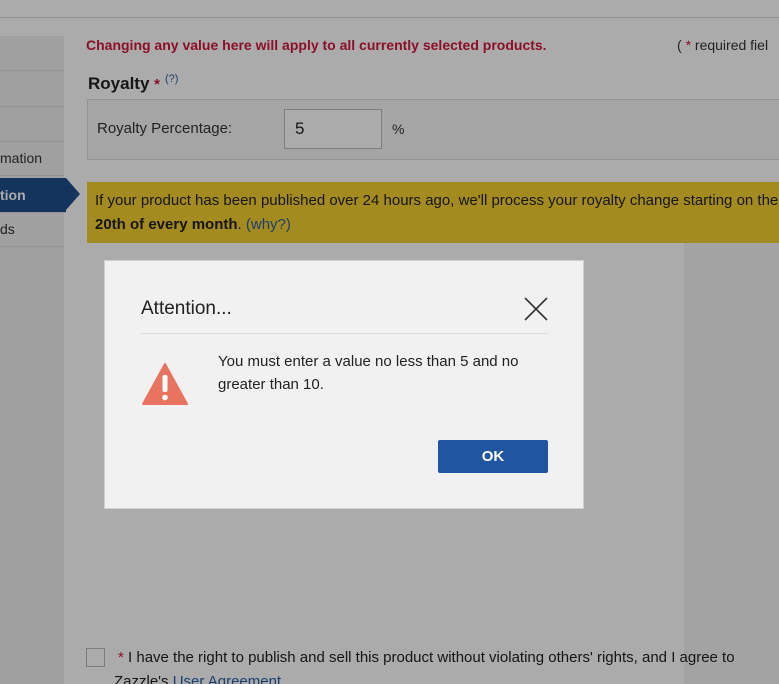  What do you see at coordinates (536, 309) in the screenshot?
I see `close-icon` at bounding box center [536, 309].